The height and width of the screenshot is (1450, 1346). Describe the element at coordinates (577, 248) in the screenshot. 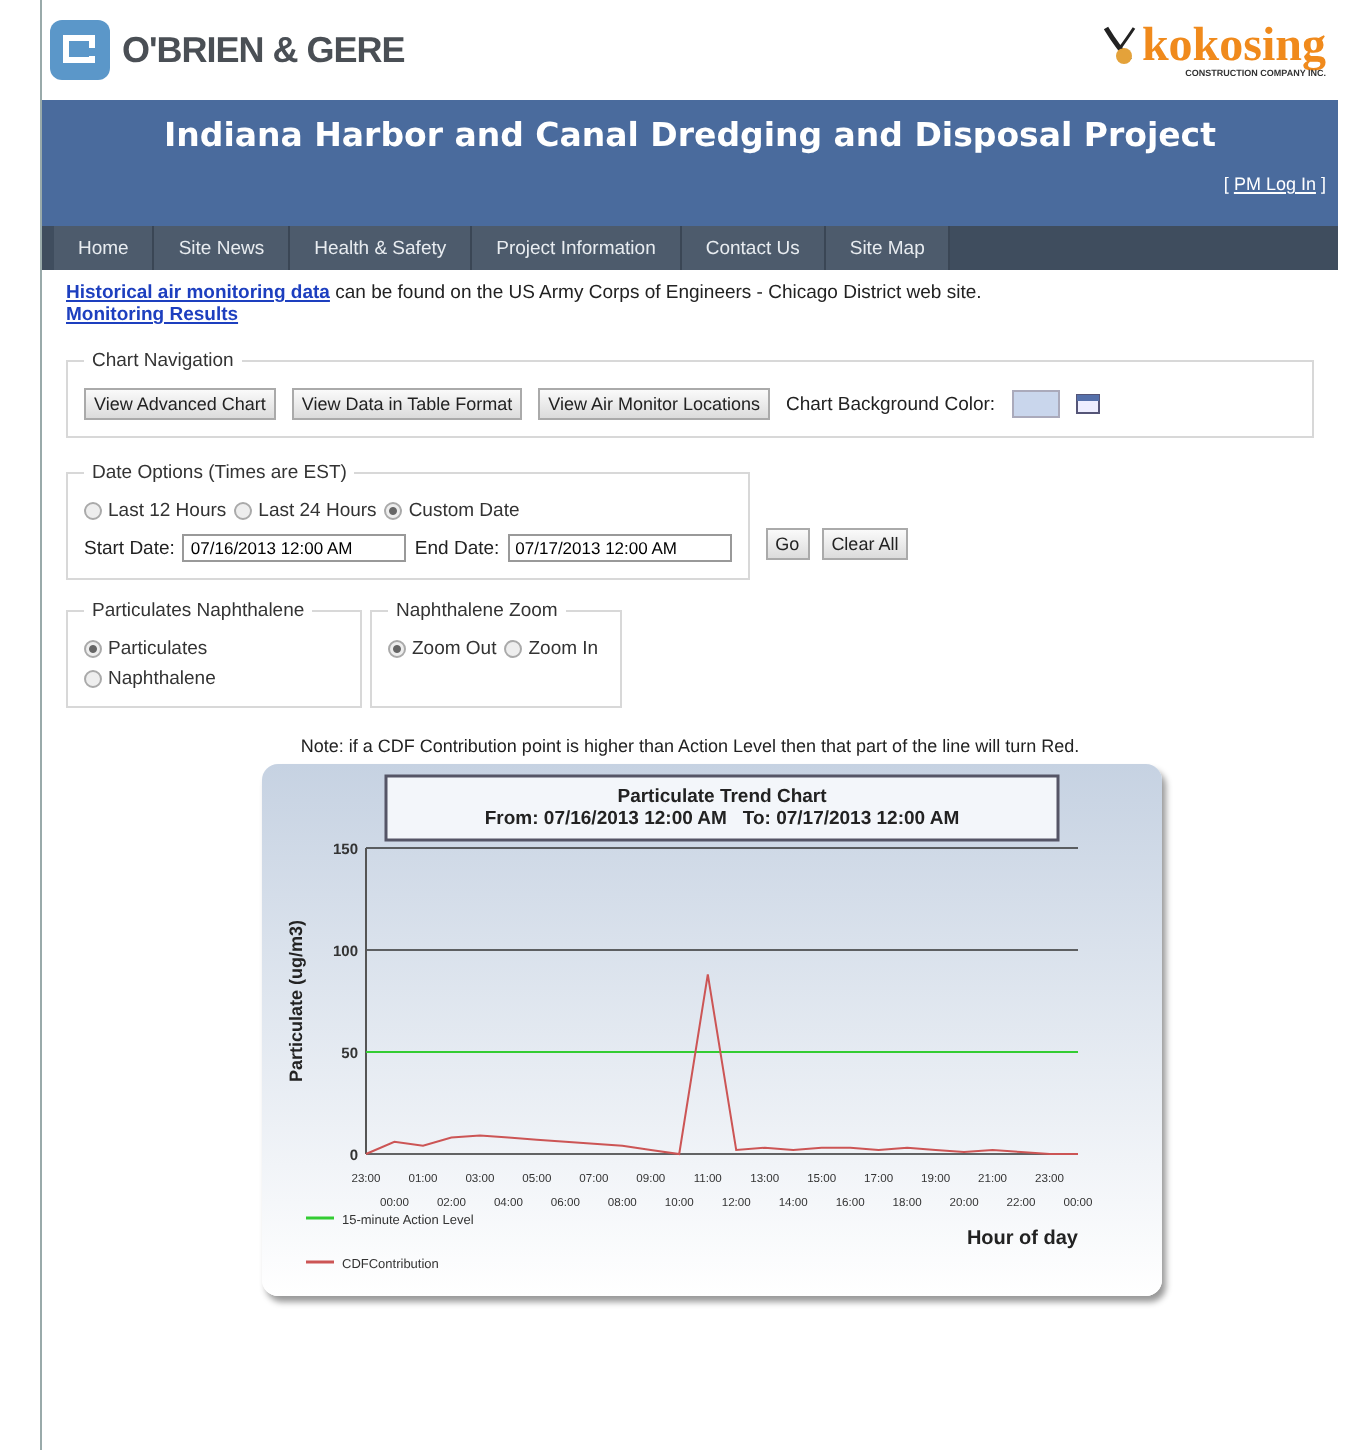

I see `nav-tab: Project Information` at that location.